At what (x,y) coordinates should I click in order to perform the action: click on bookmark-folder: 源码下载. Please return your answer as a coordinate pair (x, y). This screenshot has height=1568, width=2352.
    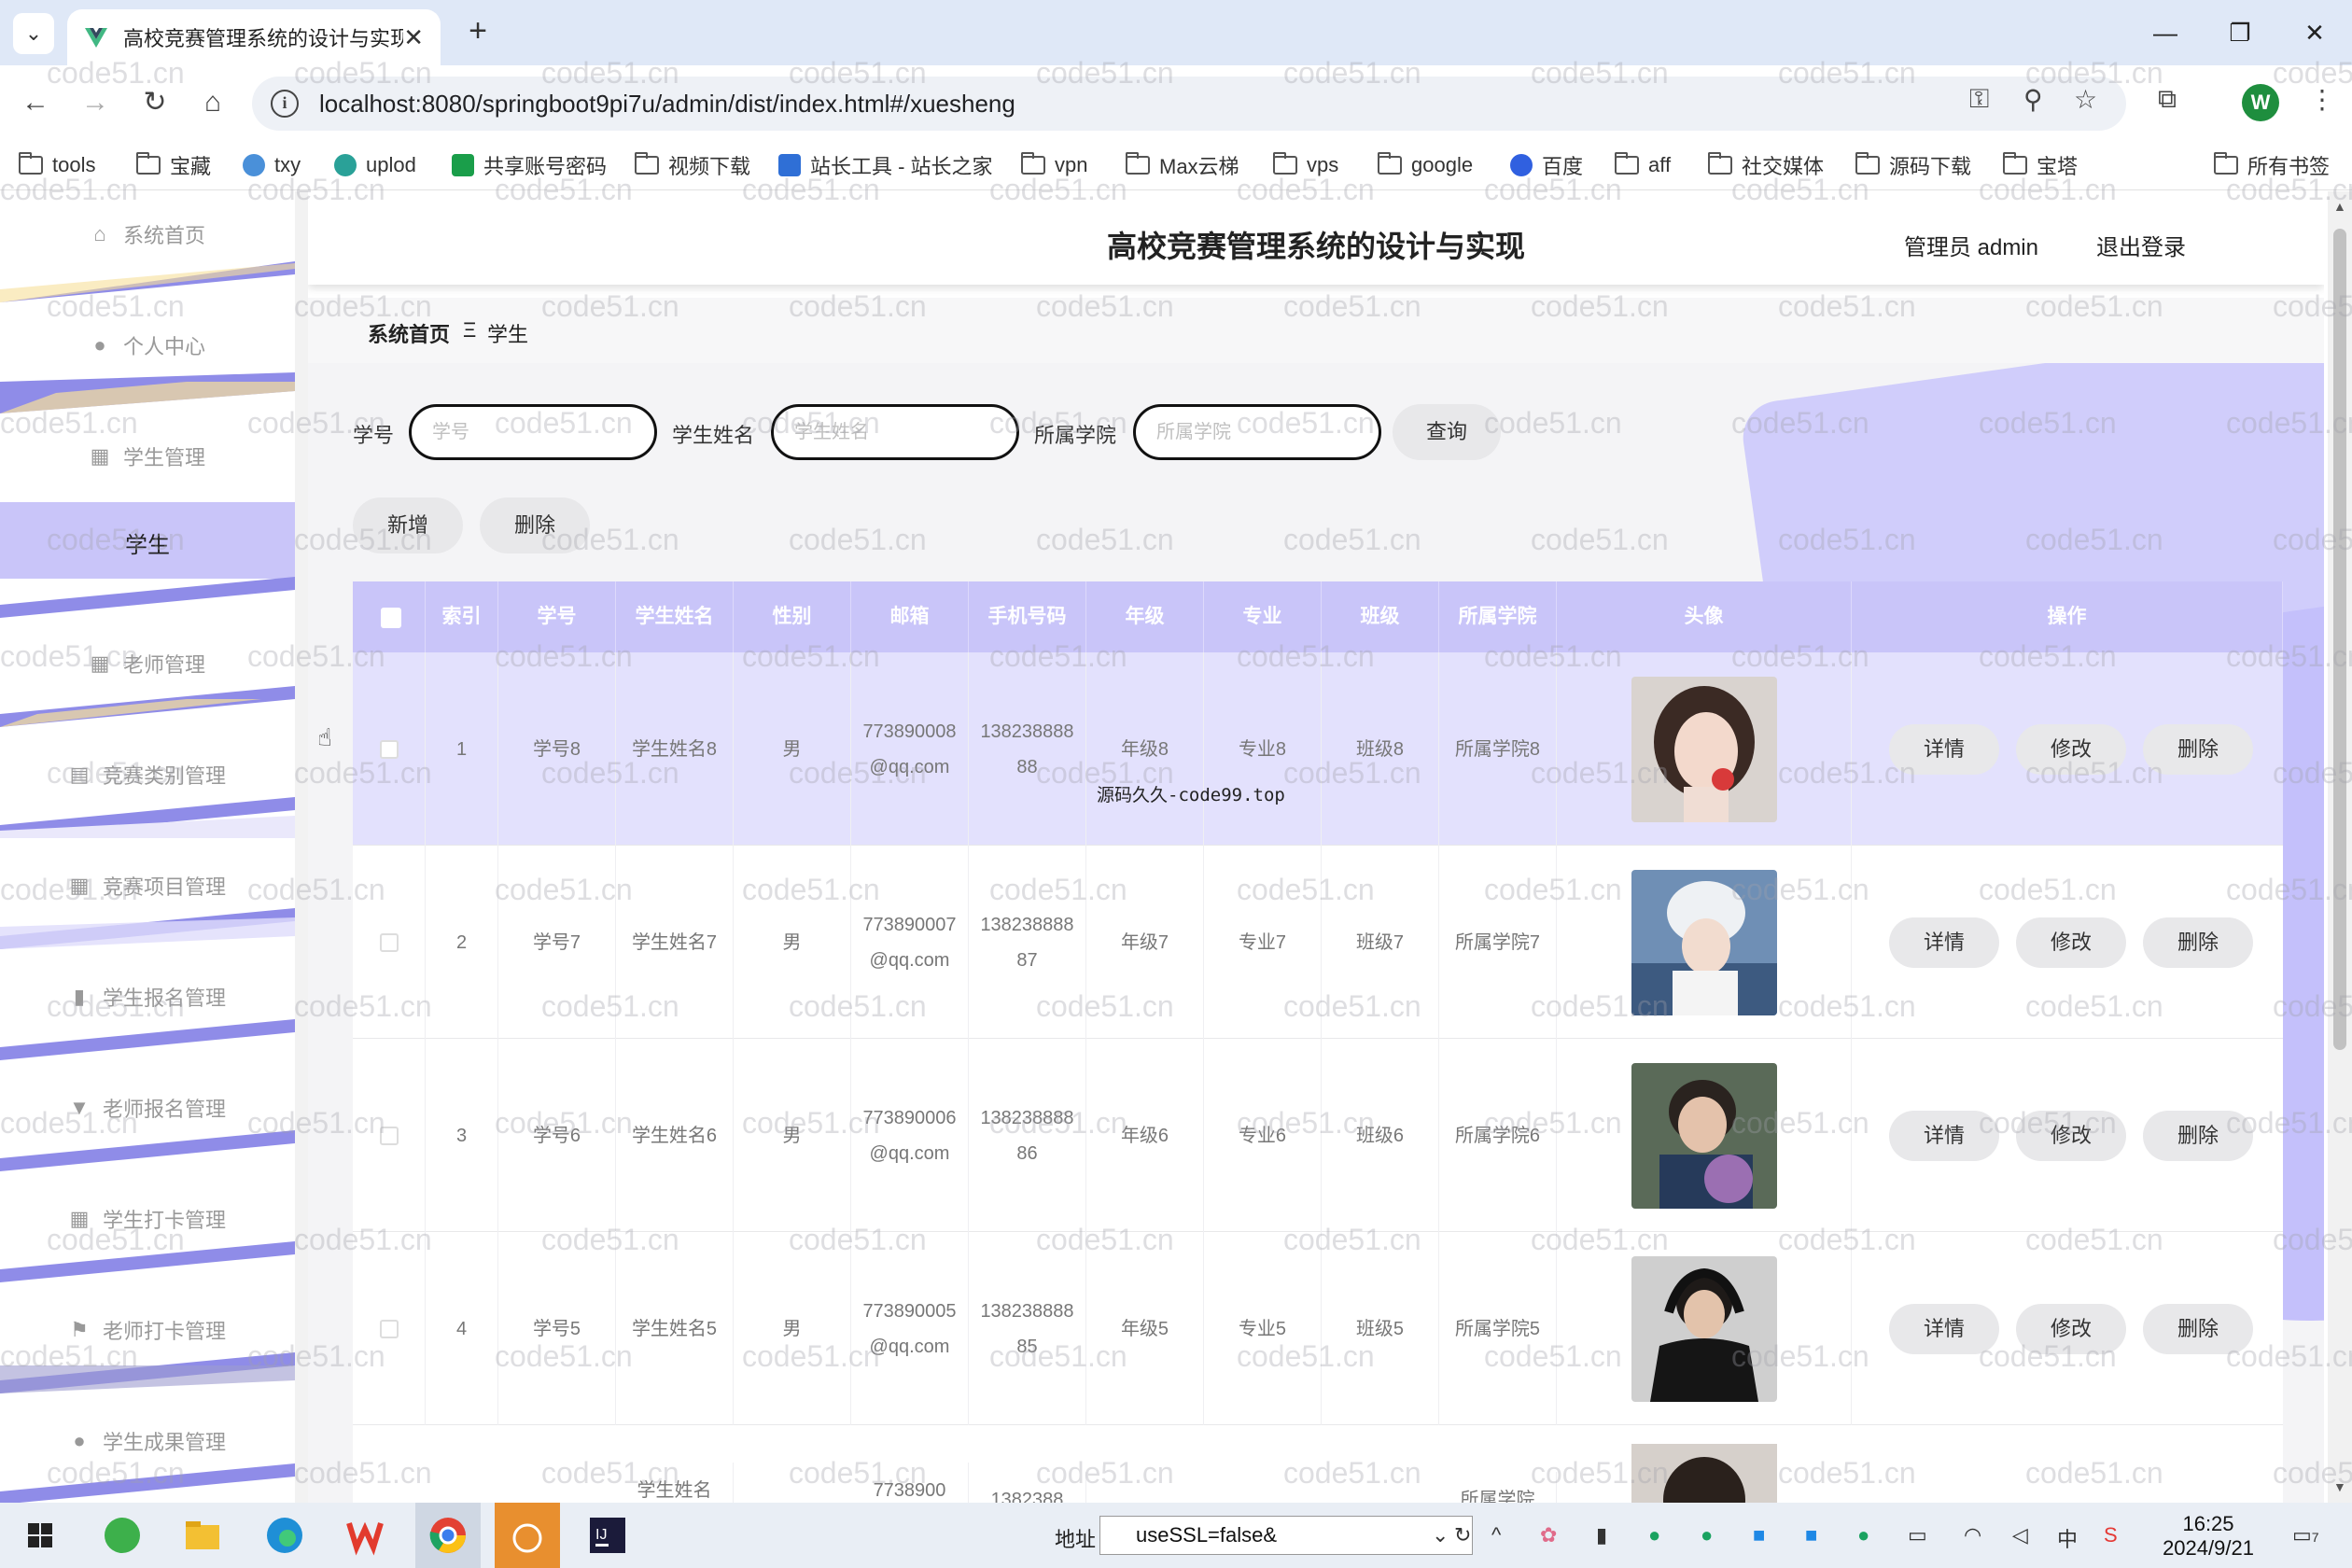
    Looking at the image, I should click on (1913, 165).